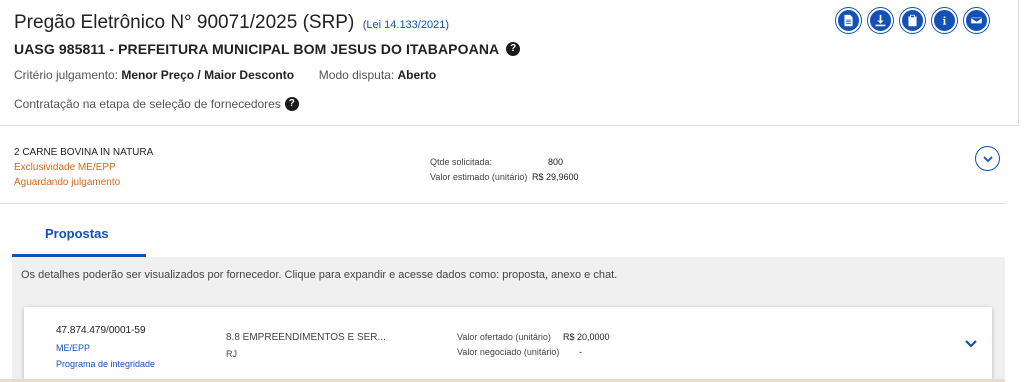 The width and height of the screenshot is (1024, 382). What do you see at coordinates (66, 75) in the screenshot?
I see `criterio-label: Critério julgamento:` at bounding box center [66, 75].